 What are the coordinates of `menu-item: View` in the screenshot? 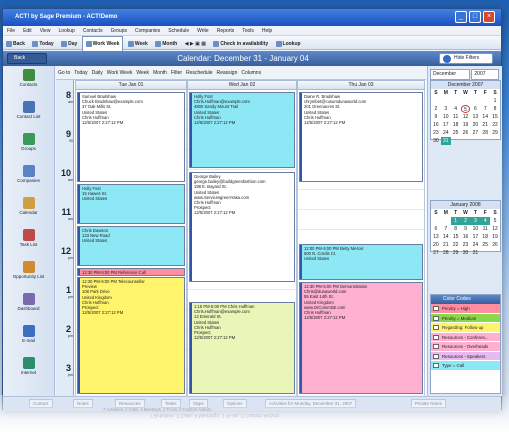 It's located at (45, 31).